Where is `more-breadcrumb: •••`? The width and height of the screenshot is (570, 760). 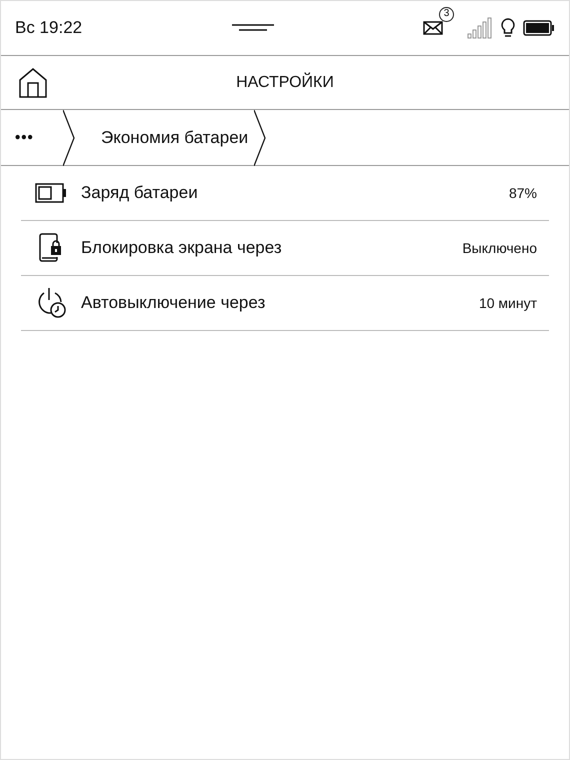
more-breadcrumb: ••• is located at coordinates (32, 137).